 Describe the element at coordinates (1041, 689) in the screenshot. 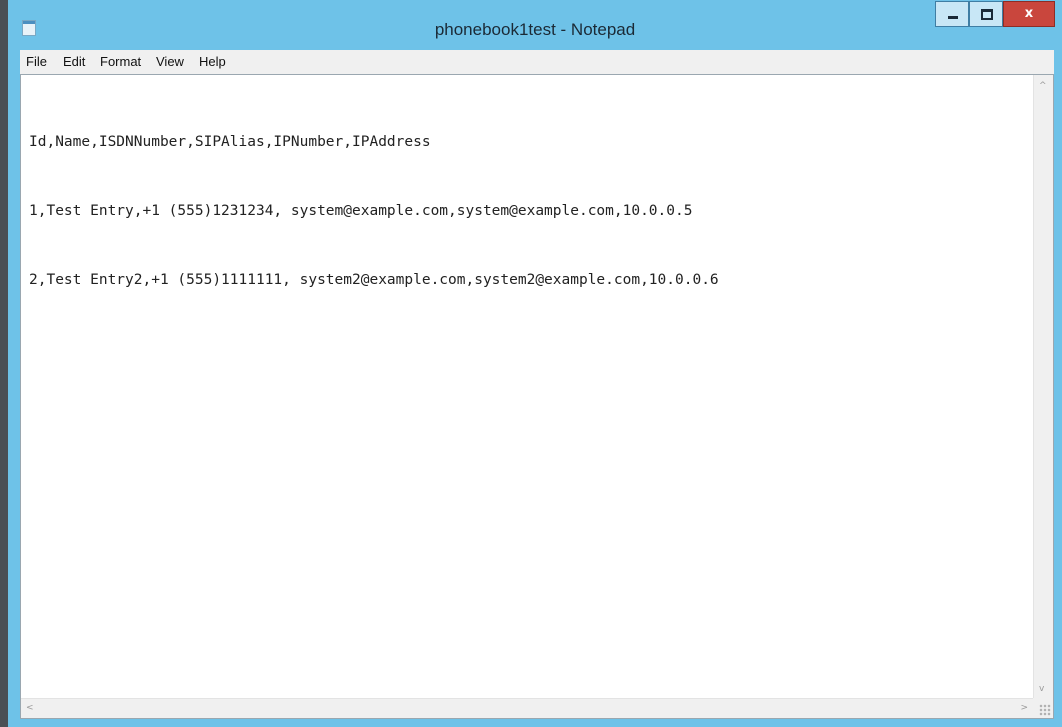

I see `scroll-down-icon: v` at that location.